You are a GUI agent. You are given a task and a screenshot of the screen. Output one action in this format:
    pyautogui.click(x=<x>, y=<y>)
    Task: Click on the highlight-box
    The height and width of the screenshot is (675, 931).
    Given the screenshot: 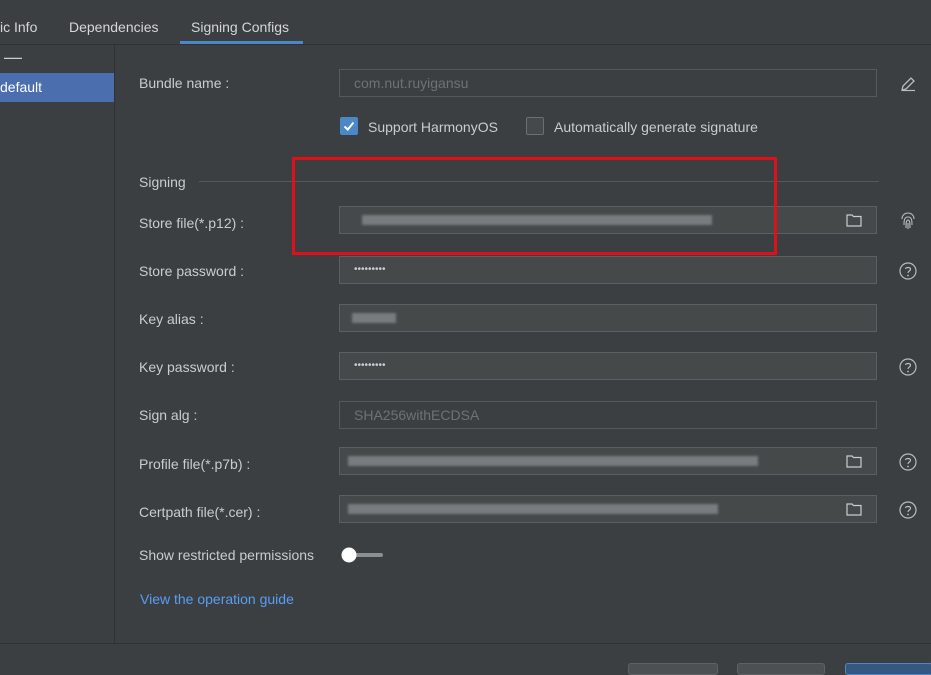 What is the action you would take?
    pyautogui.click(x=534, y=206)
    